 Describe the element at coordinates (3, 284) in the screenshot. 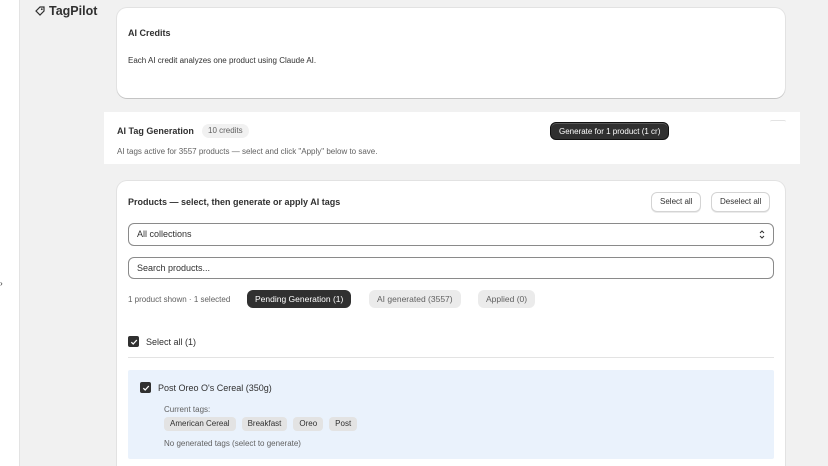

I see `rail-expand-handle: ›` at that location.